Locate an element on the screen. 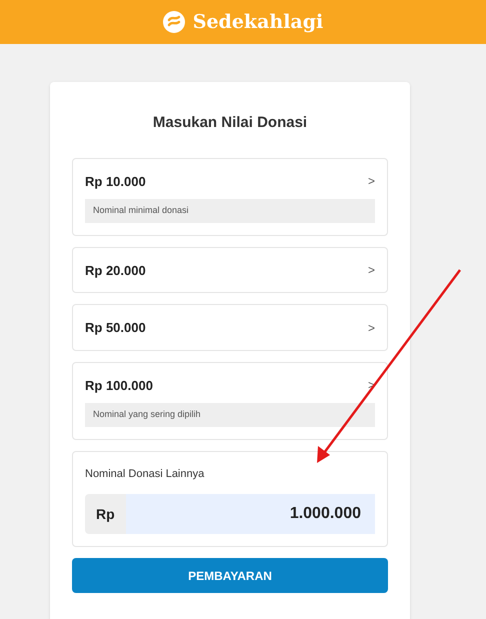 The height and width of the screenshot is (619, 486). amount-label: Rp 10.000 is located at coordinates (115, 181).